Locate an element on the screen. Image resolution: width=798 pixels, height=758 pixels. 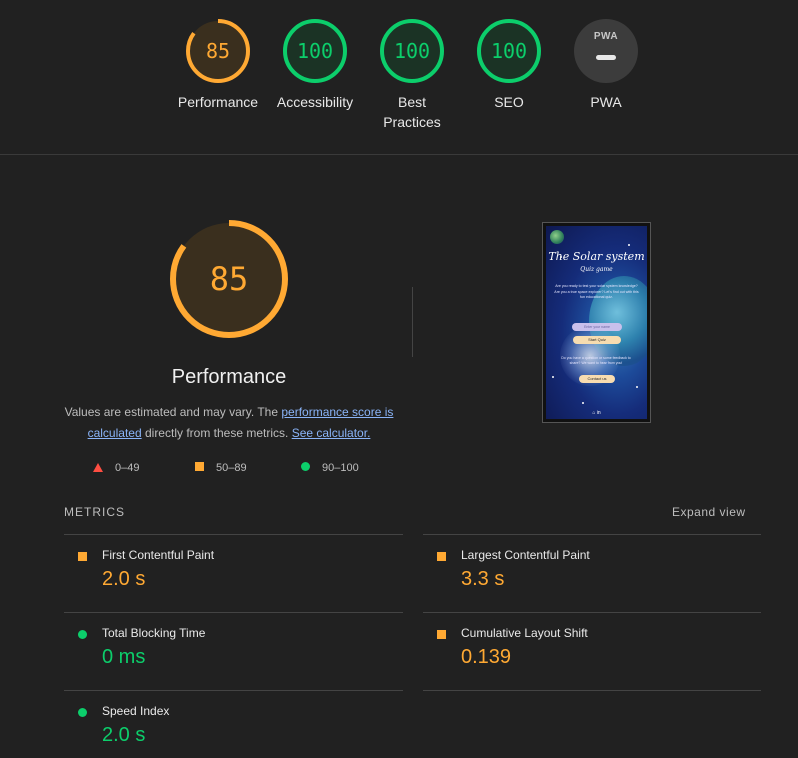
gauge-pwa: PWA PWA is located at coordinates (606, 65).